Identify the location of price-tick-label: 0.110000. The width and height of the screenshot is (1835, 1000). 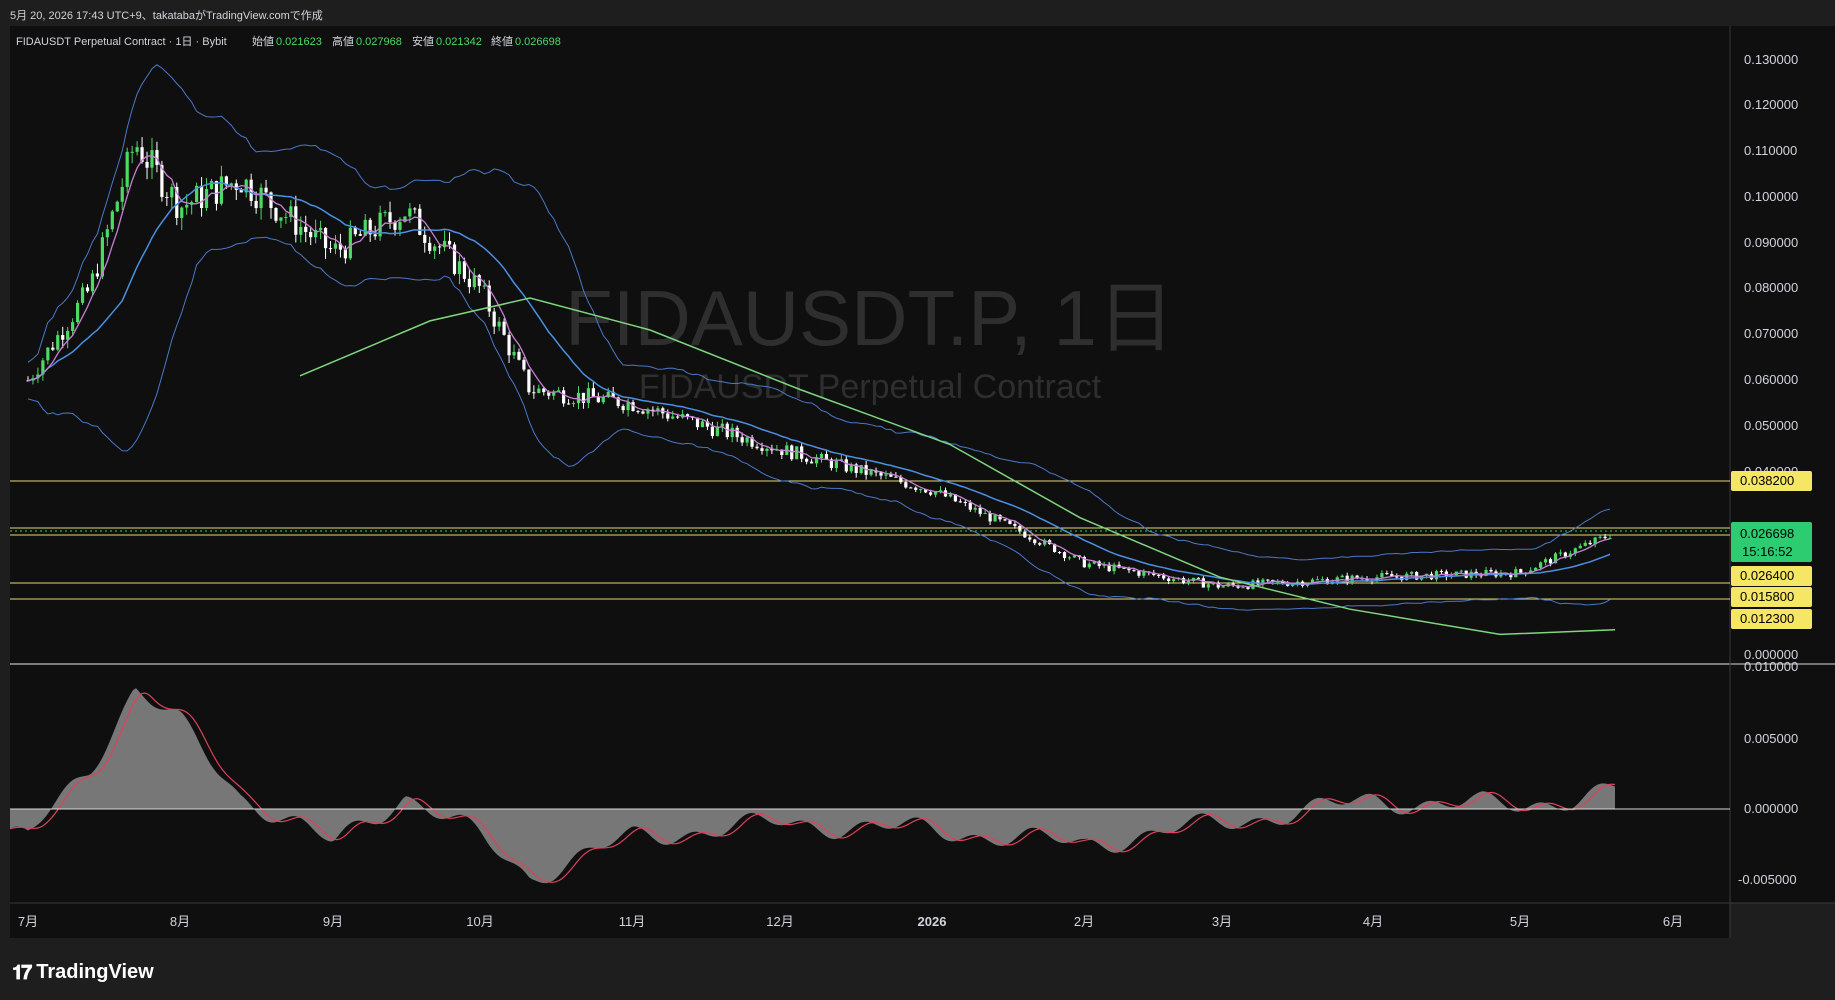
(1770, 150).